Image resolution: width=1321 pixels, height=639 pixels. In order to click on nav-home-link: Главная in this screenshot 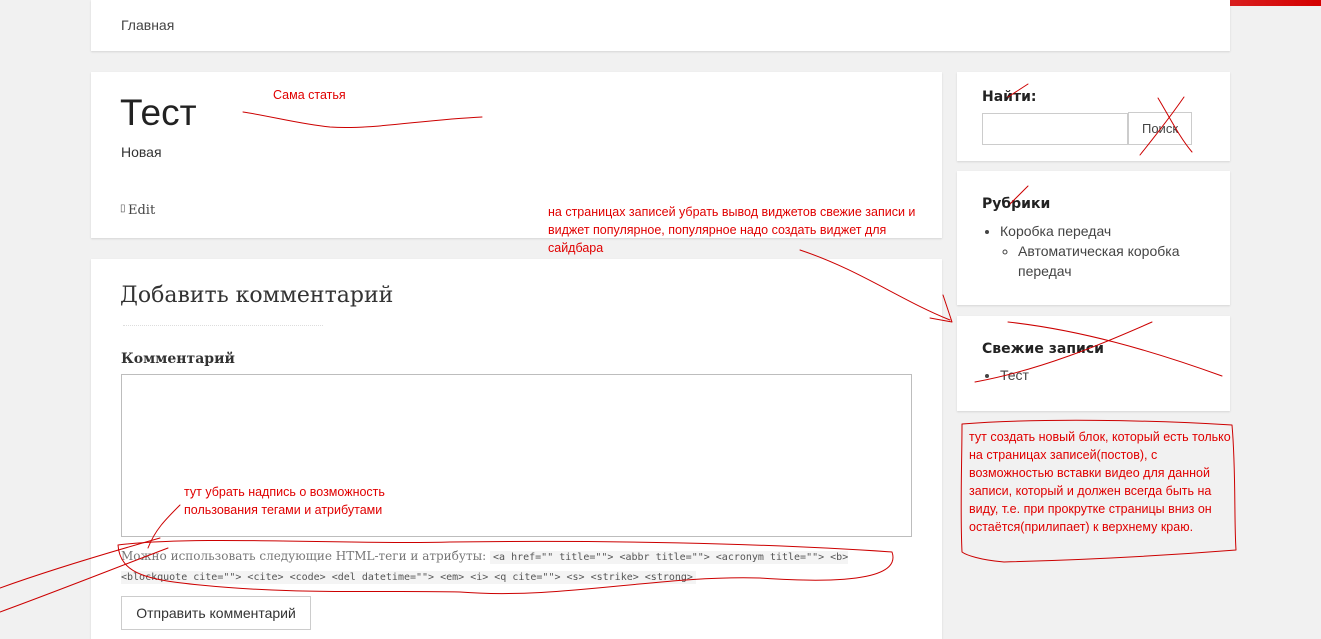, I will do `click(147, 25)`.